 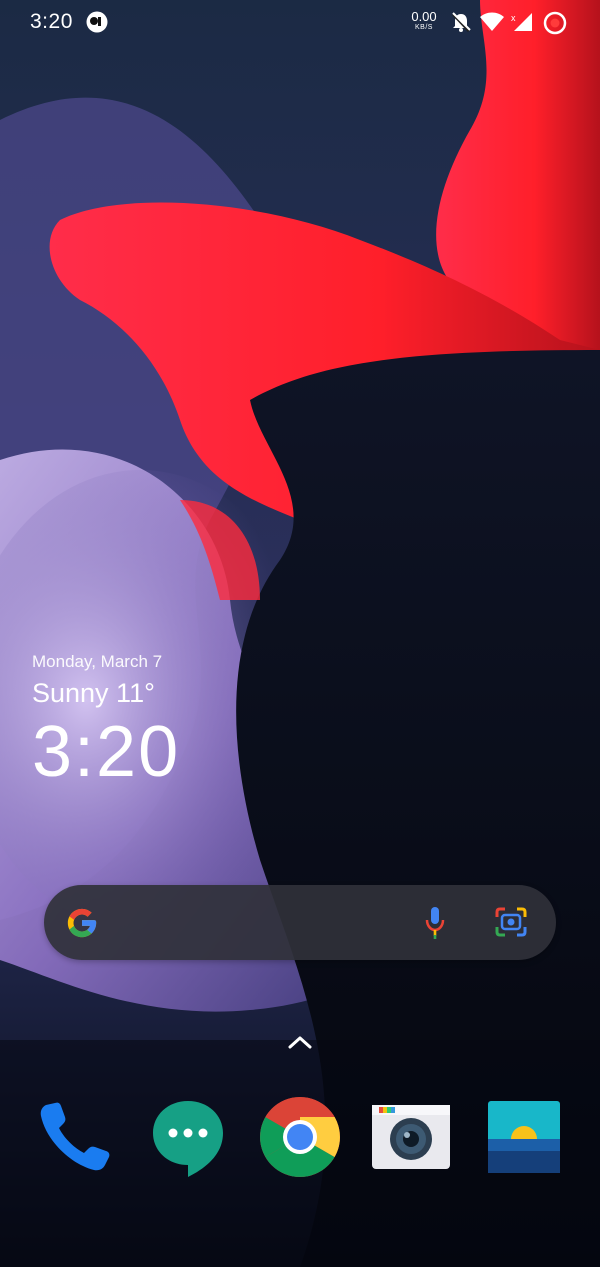 What do you see at coordinates (521, 22) in the screenshot?
I see `no-signal-icon: x` at bounding box center [521, 22].